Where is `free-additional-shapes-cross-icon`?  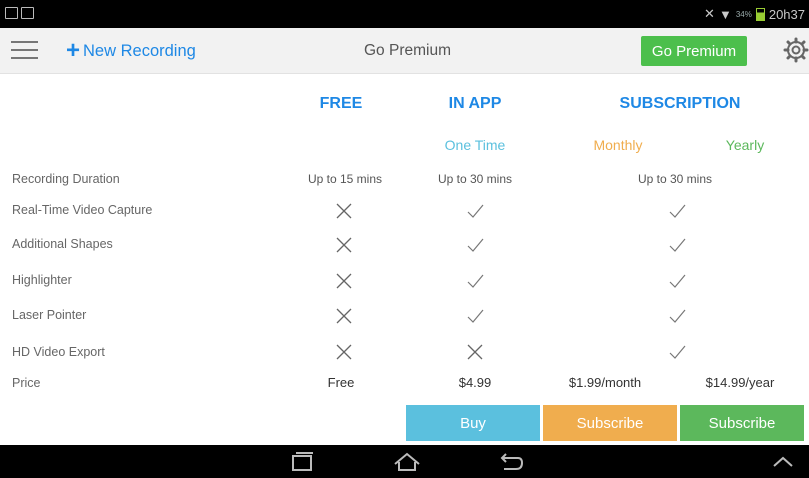 free-additional-shapes-cross-icon is located at coordinates (344, 245).